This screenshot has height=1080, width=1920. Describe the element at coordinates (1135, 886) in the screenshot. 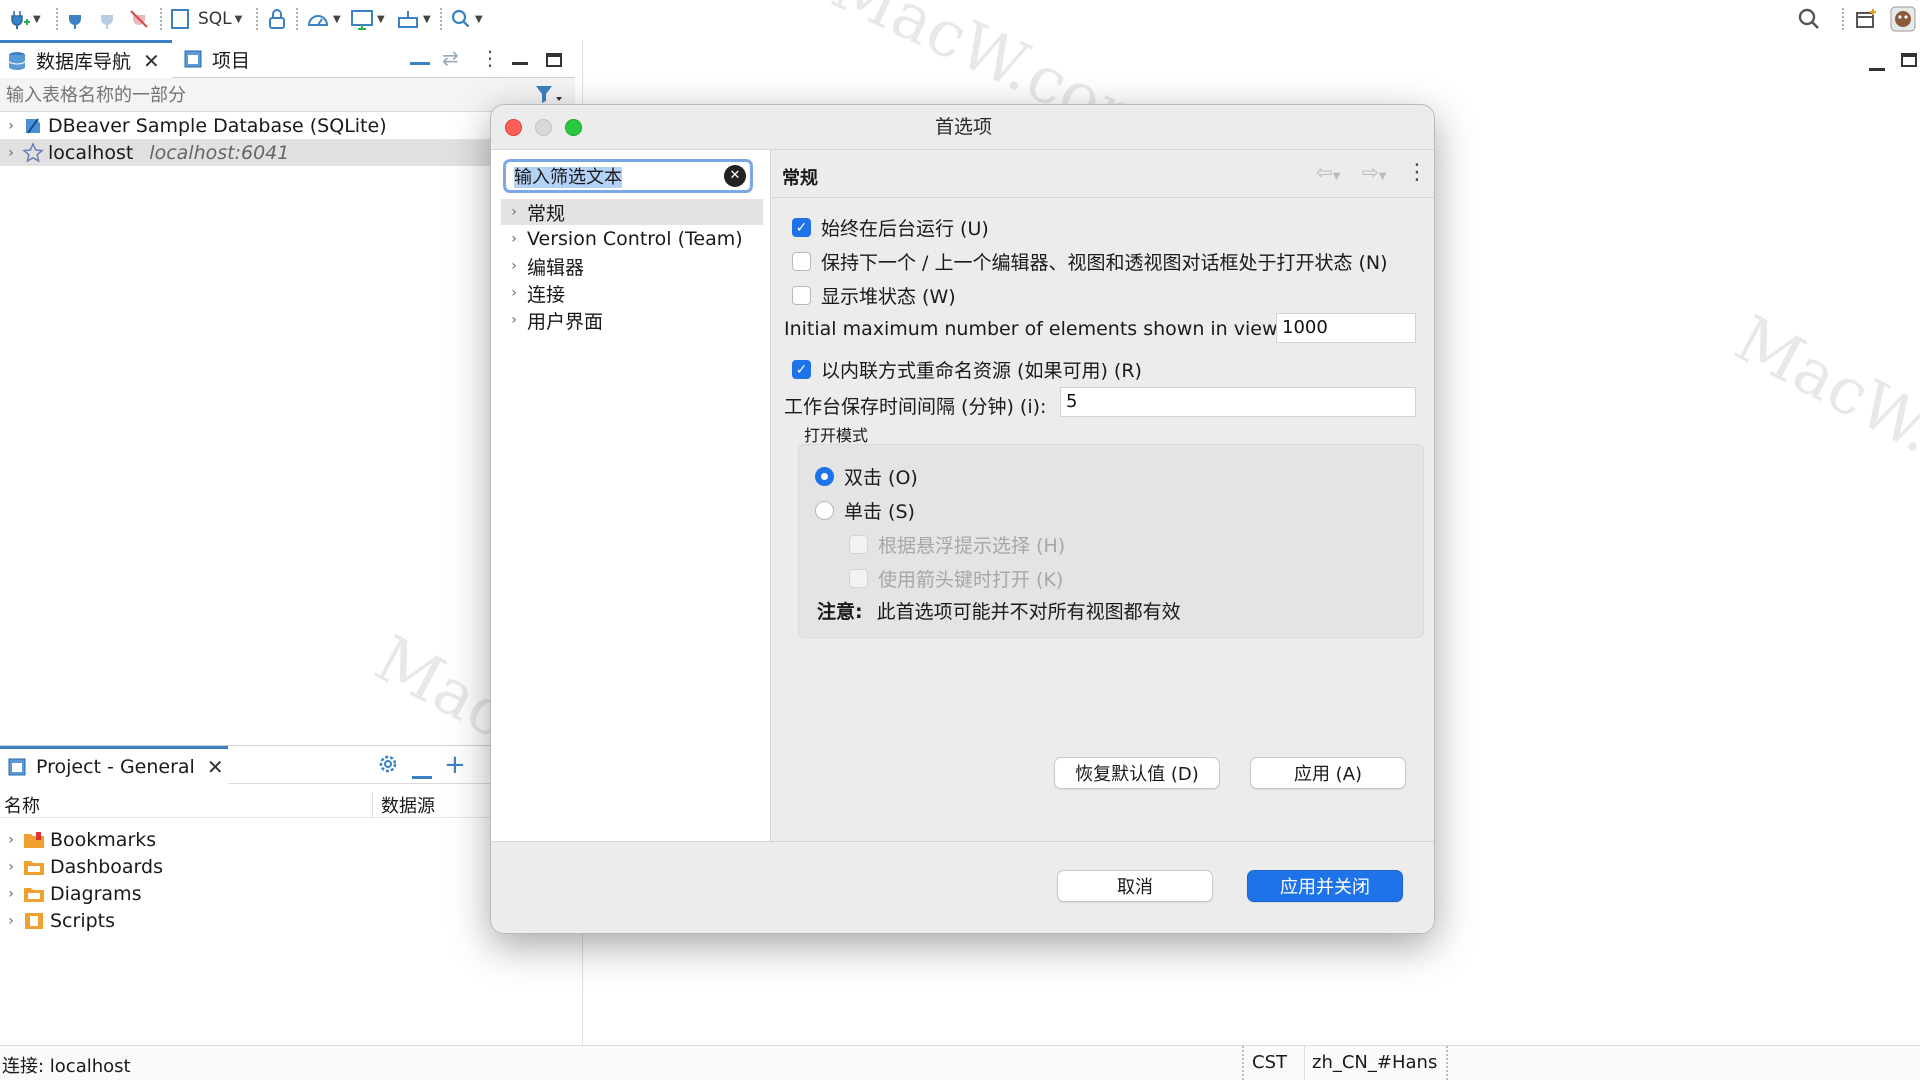

I see `cancel-button: 取消` at that location.